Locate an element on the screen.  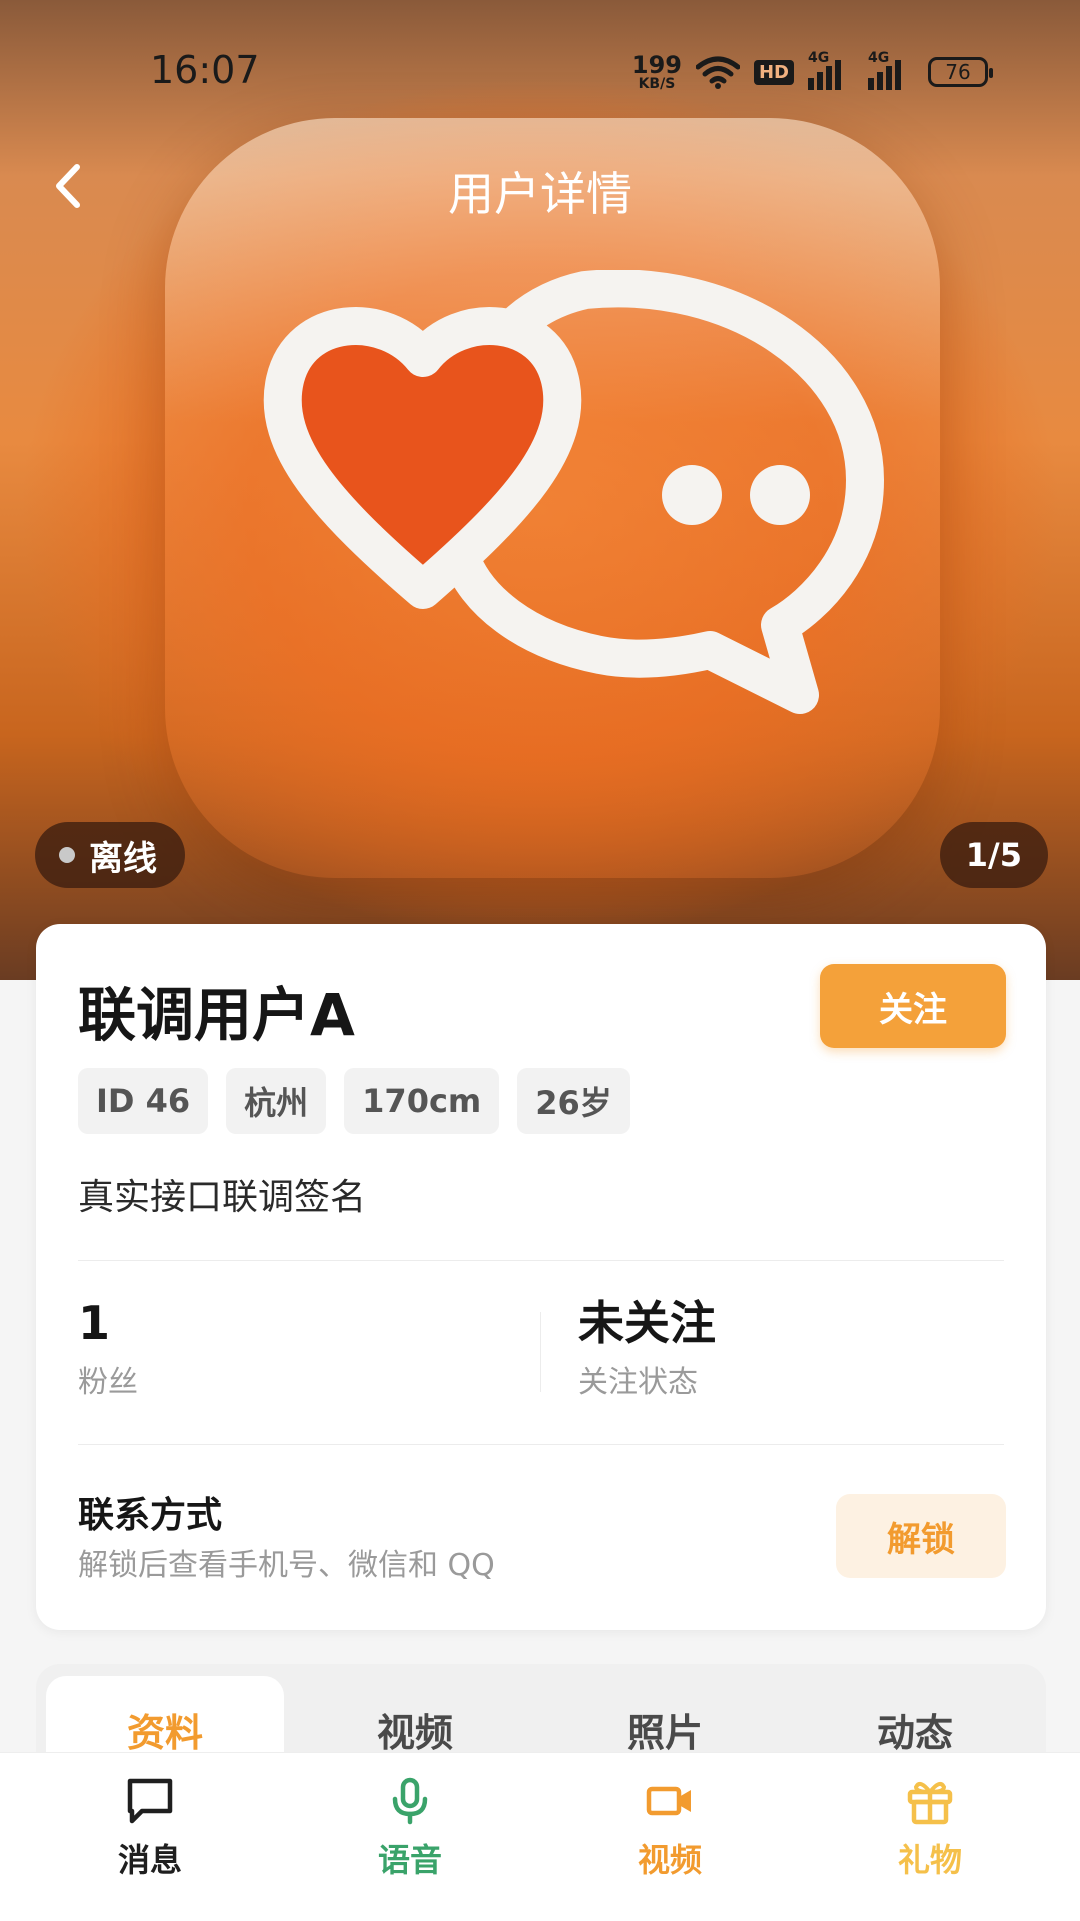
followers-count: 1 is located at coordinates (94, 1323).